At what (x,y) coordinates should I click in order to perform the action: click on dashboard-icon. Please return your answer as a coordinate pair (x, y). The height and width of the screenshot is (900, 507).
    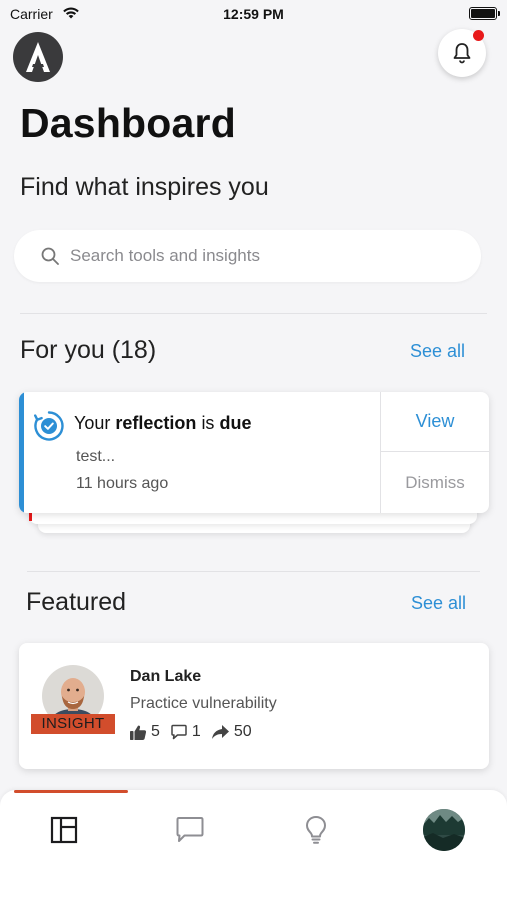
    Looking at the image, I should click on (64, 830).